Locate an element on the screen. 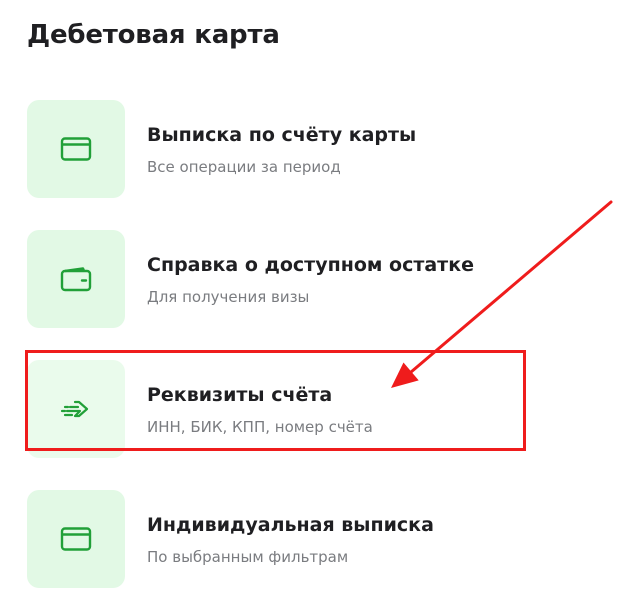 The height and width of the screenshot is (600, 627). menu-item-title: Выписка по счёту карты is located at coordinates (282, 135).